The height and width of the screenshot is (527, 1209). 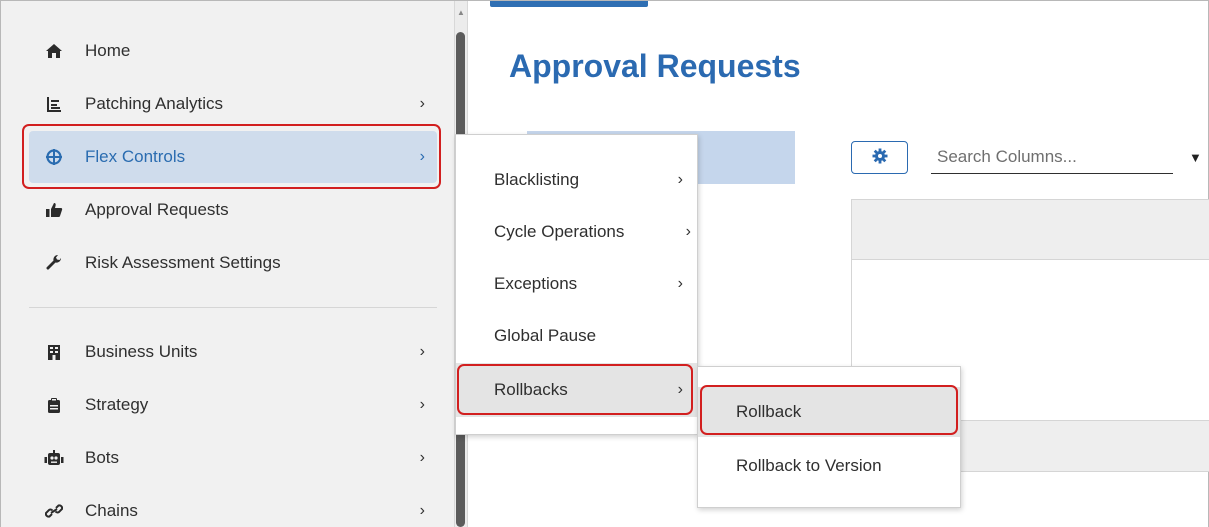 What do you see at coordinates (233, 307) in the screenshot?
I see `sidebar-divider` at bounding box center [233, 307].